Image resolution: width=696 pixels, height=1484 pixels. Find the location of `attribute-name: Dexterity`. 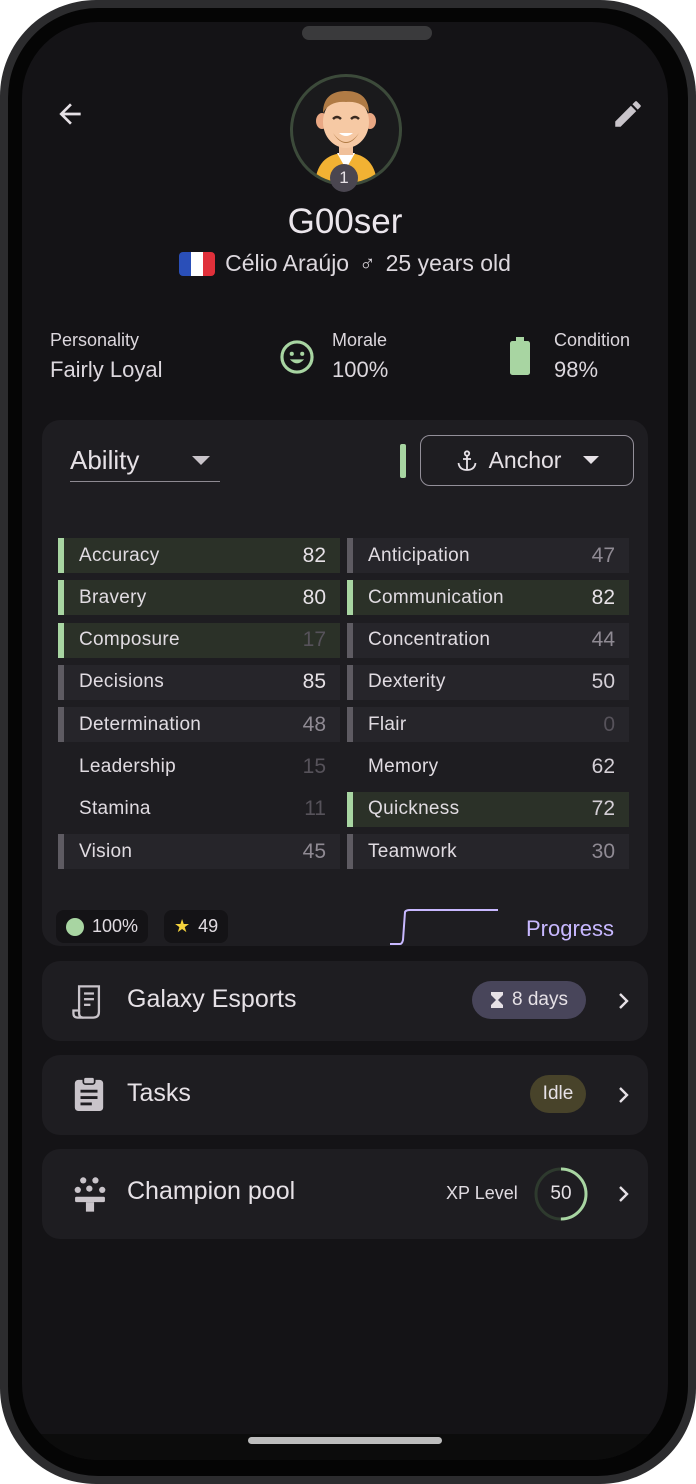

attribute-name: Dexterity is located at coordinates (407, 682).